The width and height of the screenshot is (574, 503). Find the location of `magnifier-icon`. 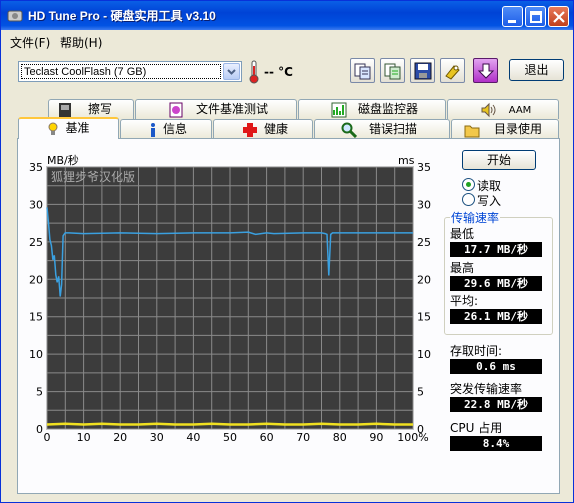

magnifier-icon is located at coordinates (349, 130).